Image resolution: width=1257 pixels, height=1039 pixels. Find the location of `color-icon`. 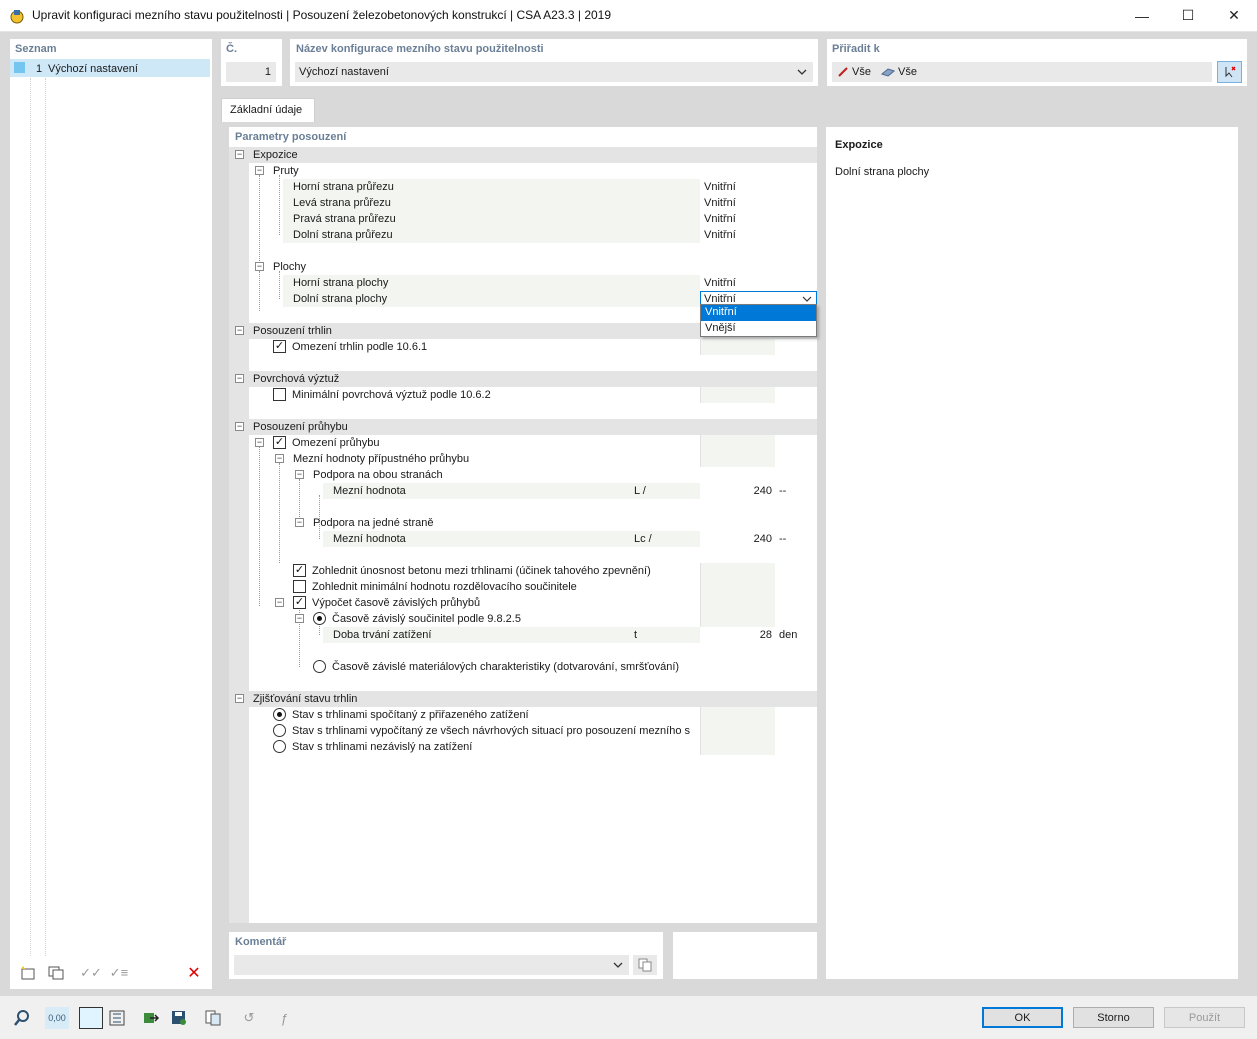

color-icon is located at coordinates (91, 1018).